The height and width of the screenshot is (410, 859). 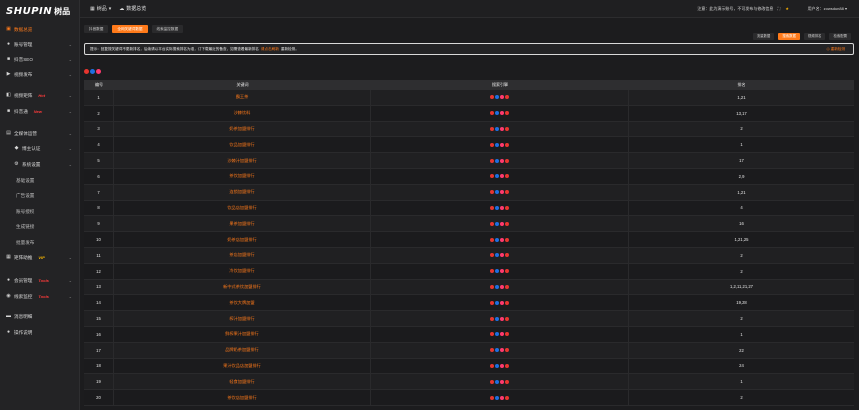 What do you see at coordinates (40, 242) in the screenshot?
I see `sidebar-item-13: 批量发布` at bounding box center [40, 242].